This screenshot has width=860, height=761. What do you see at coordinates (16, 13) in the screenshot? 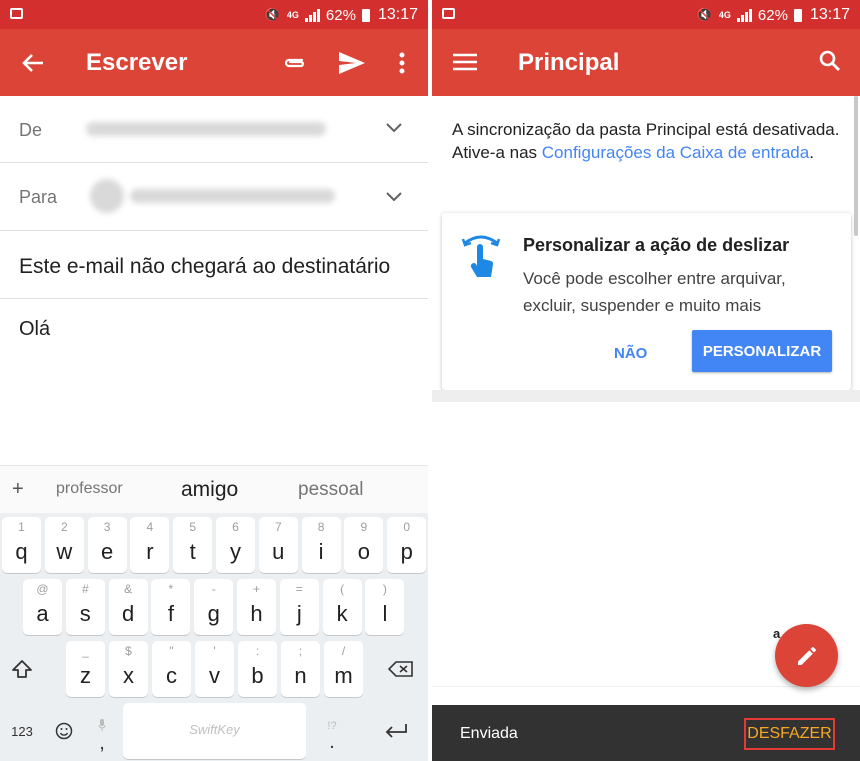
I see `gallery-notification-icon` at bounding box center [16, 13].